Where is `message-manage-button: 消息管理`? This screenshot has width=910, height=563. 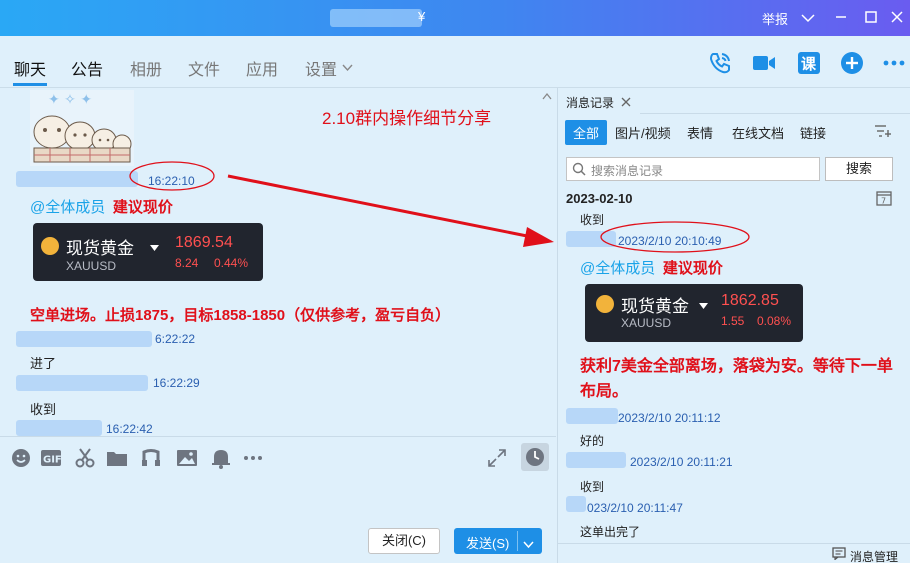 message-manage-button: 消息管理 is located at coordinates (874, 555).